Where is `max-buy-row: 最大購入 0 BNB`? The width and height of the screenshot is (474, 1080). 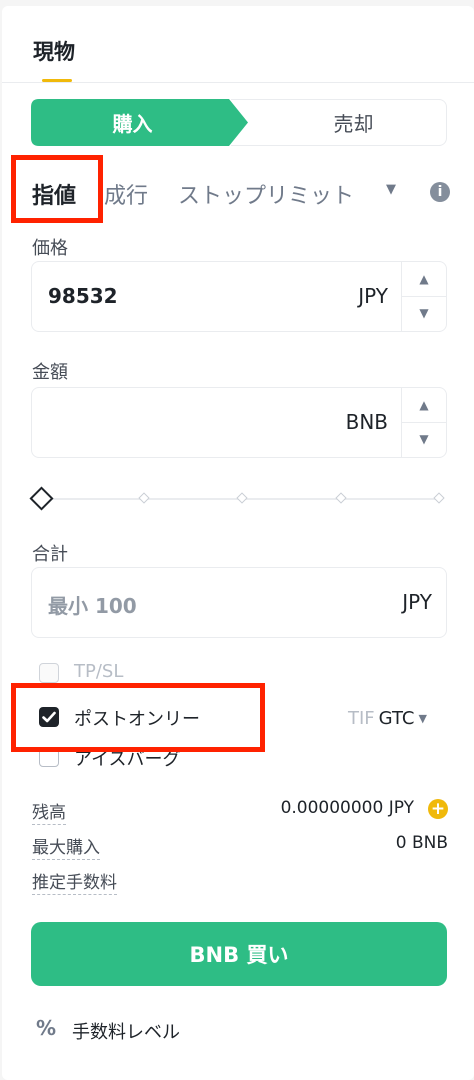 max-buy-row: 最大購入 0 BNB is located at coordinates (240, 846).